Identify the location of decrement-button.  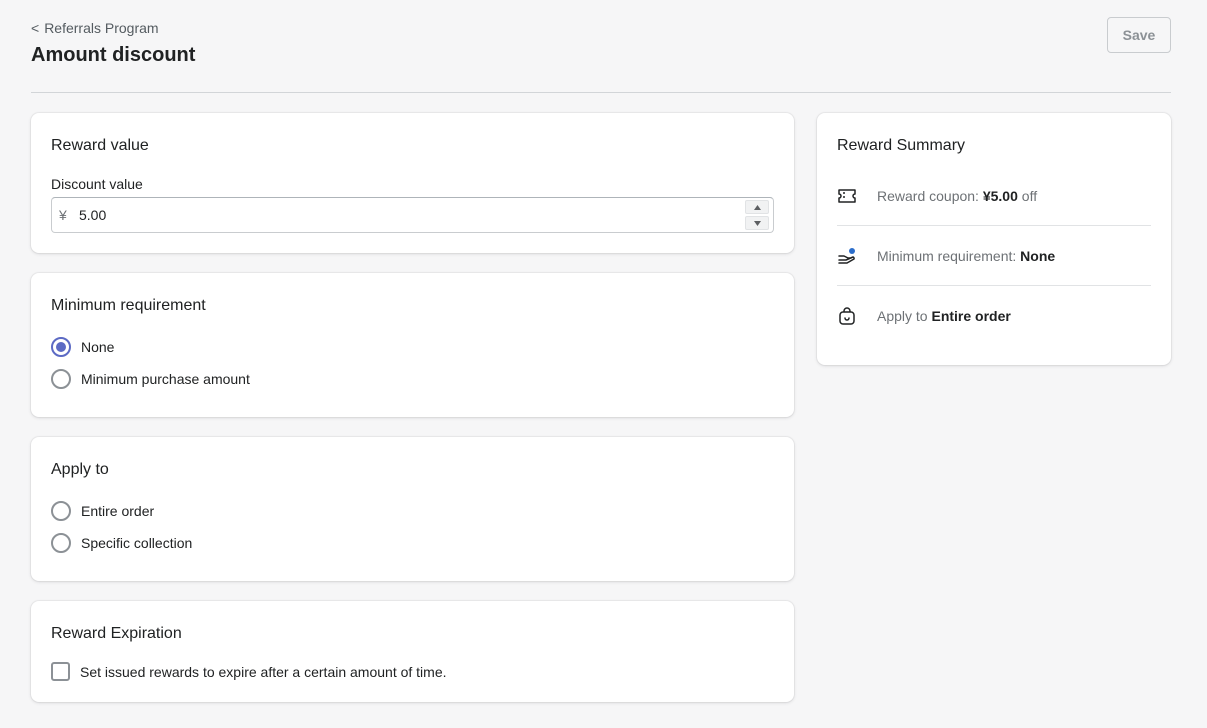
(757, 223).